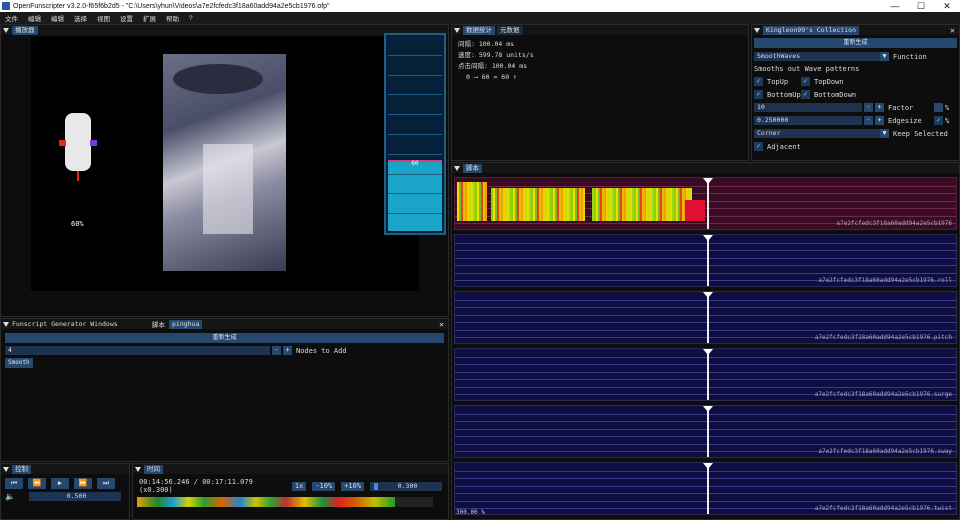 The image size is (960, 520). I want to click on checkbox-bottomup: ✓, so click(758, 94).